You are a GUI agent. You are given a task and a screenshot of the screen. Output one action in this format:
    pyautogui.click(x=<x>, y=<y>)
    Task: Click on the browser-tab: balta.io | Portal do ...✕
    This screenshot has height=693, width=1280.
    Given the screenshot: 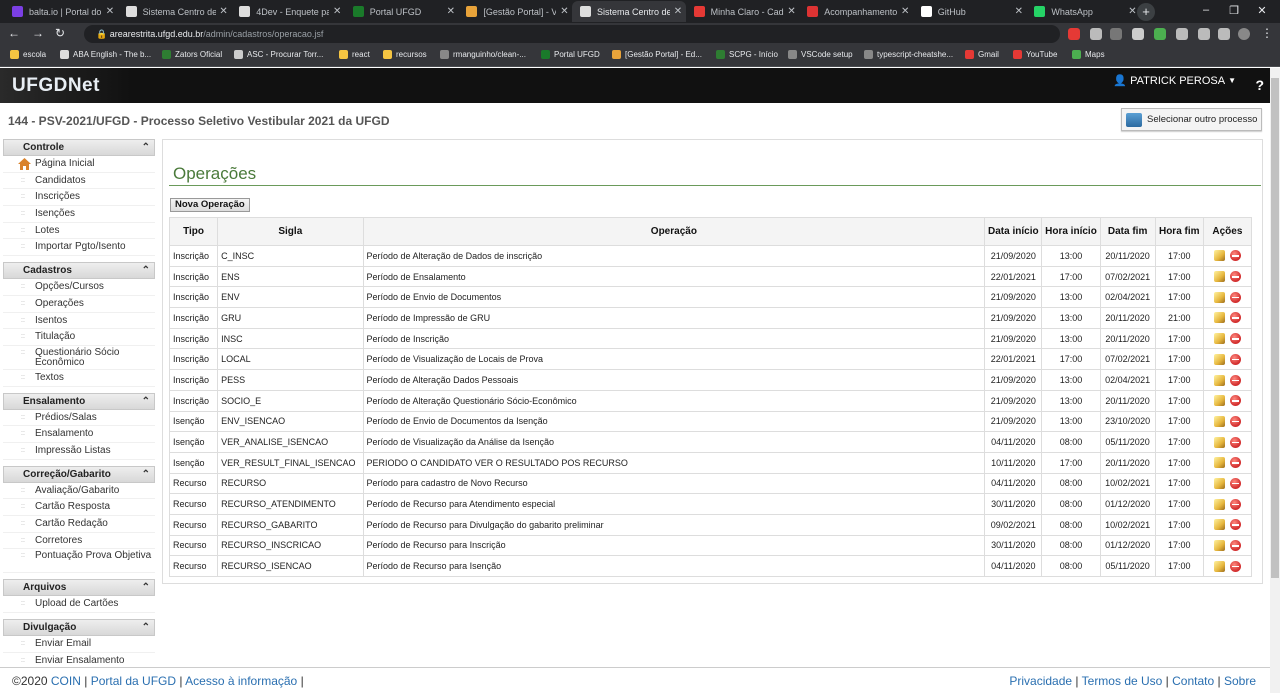 What is the action you would take?
    pyautogui.click(x=61, y=11)
    